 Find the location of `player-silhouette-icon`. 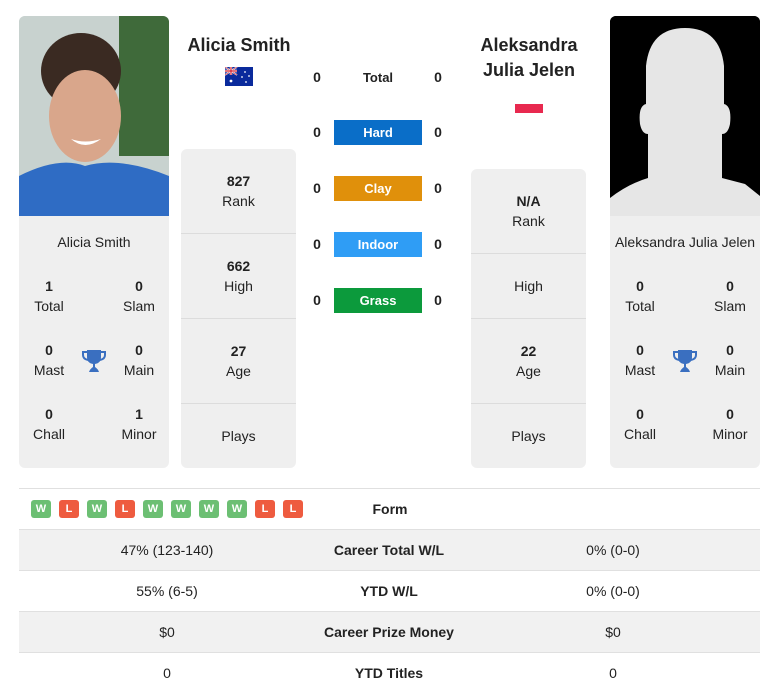

player-silhouette-icon is located at coordinates (685, 116).